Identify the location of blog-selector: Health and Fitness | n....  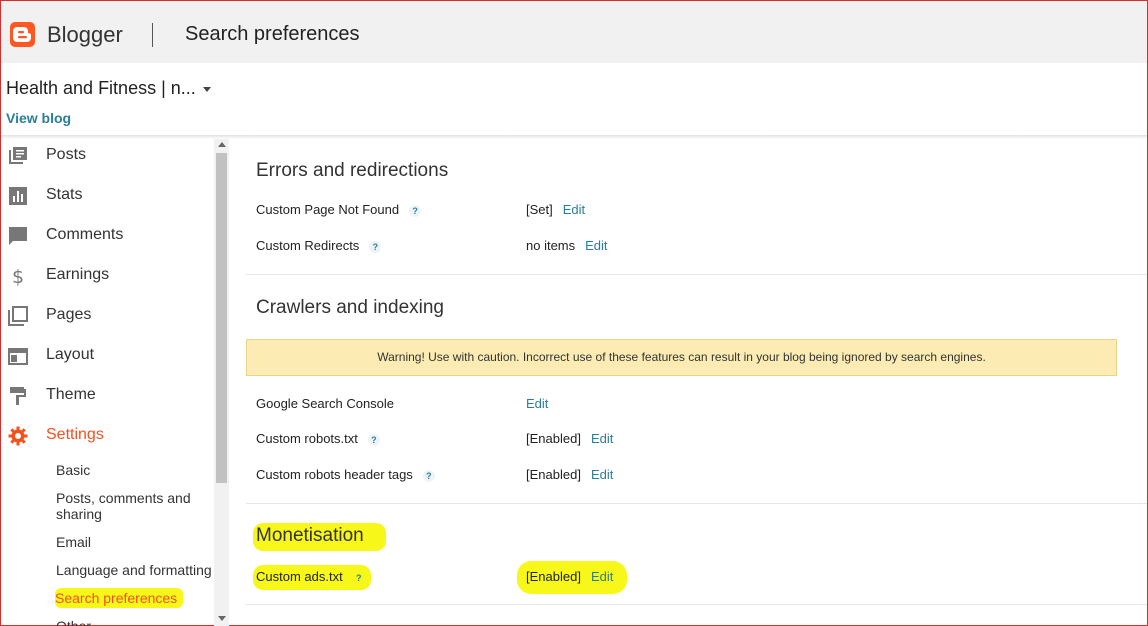
(101, 88).